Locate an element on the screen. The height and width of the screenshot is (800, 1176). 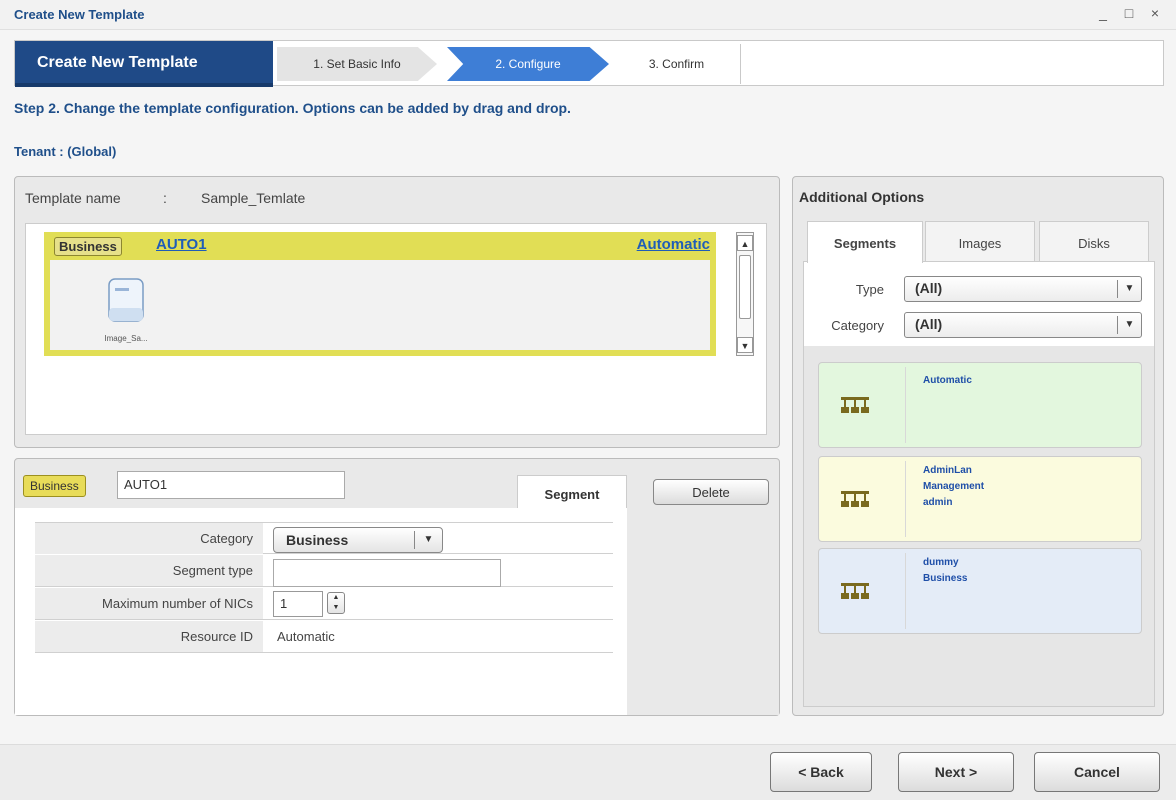
property-row-segment-type: Segment type is located at coordinates (324, 571).